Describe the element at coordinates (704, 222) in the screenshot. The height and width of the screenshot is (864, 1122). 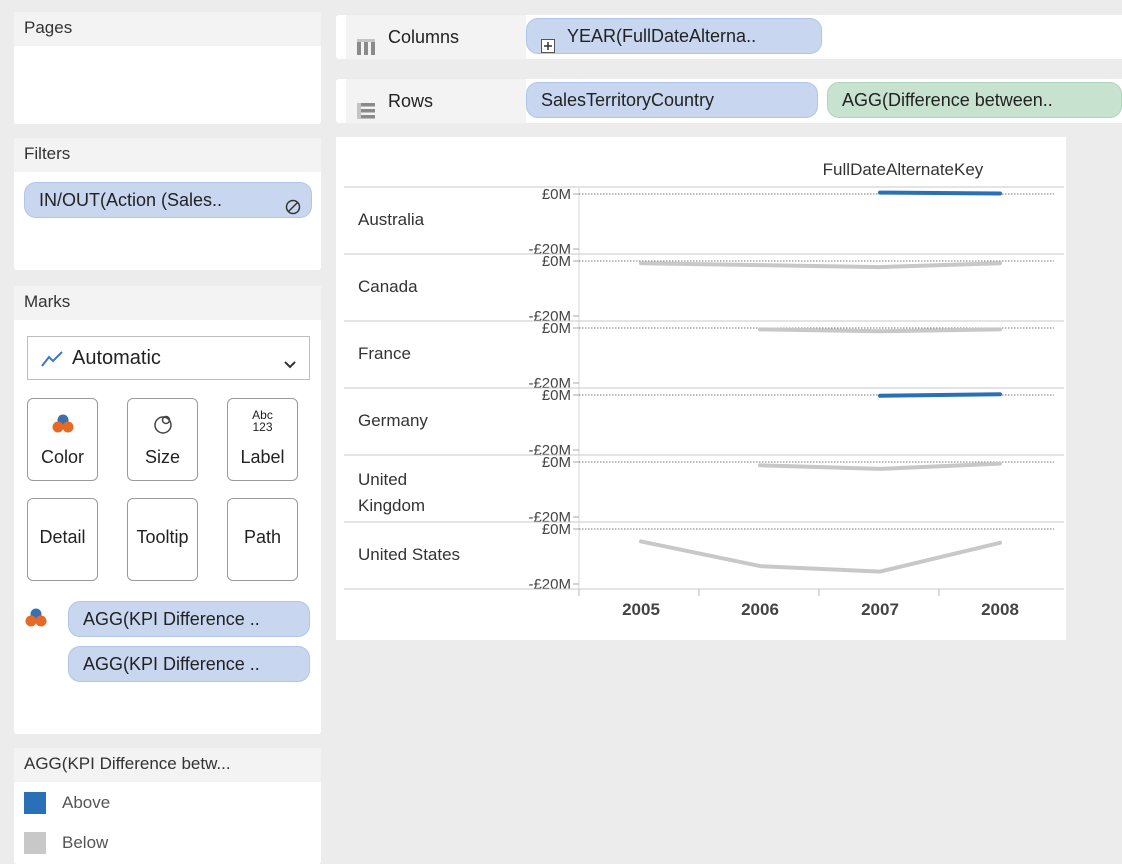
I see `row-panel: £0M-£20MAustralia` at that location.